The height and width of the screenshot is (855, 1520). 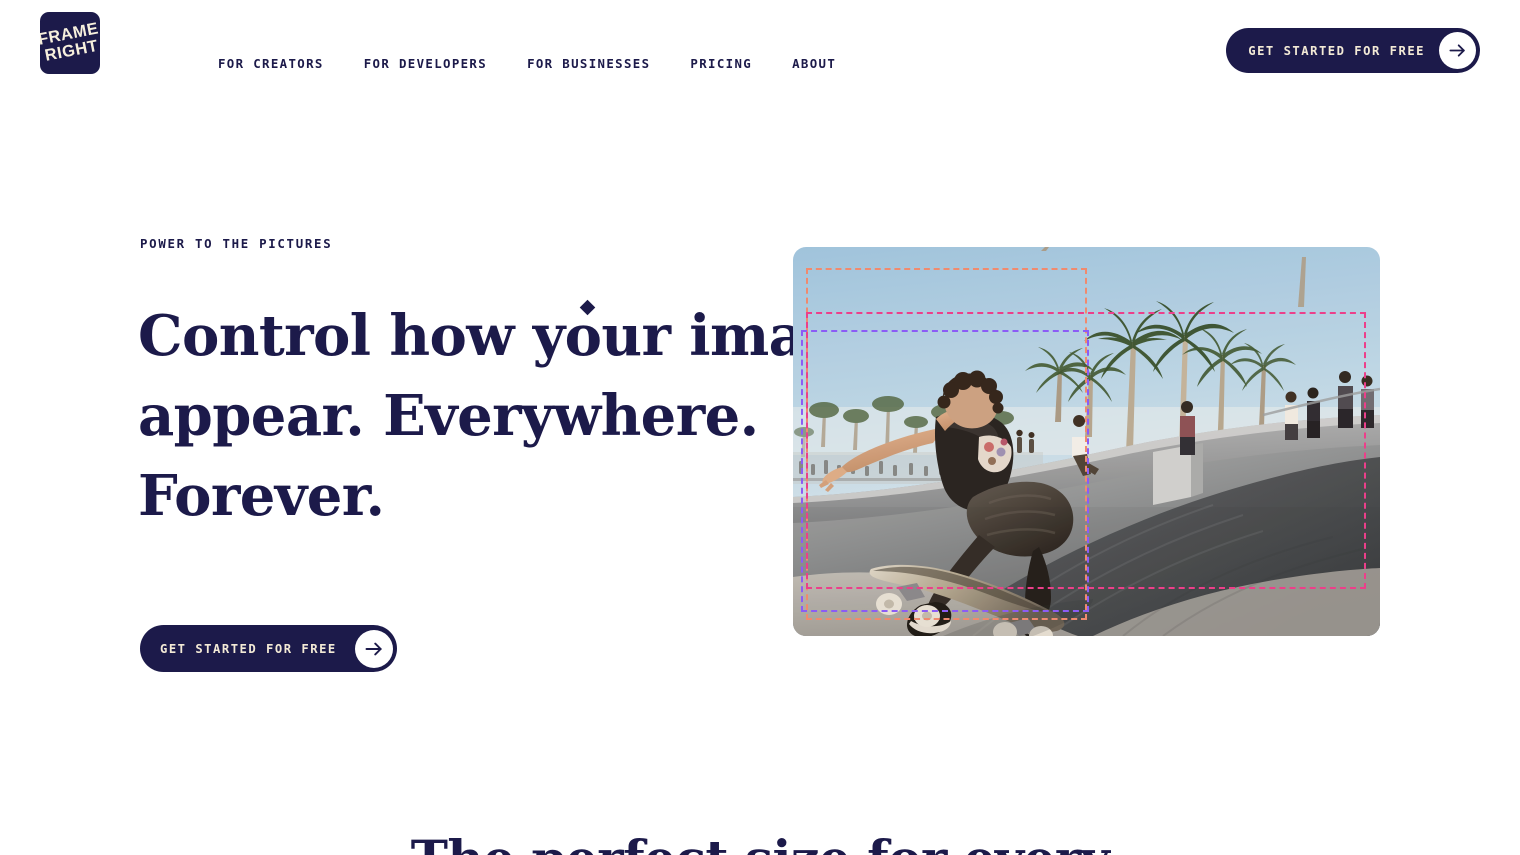 What do you see at coordinates (271, 63) in the screenshot?
I see `nav-item-for-creators: FOR CREATORS` at bounding box center [271, 63].